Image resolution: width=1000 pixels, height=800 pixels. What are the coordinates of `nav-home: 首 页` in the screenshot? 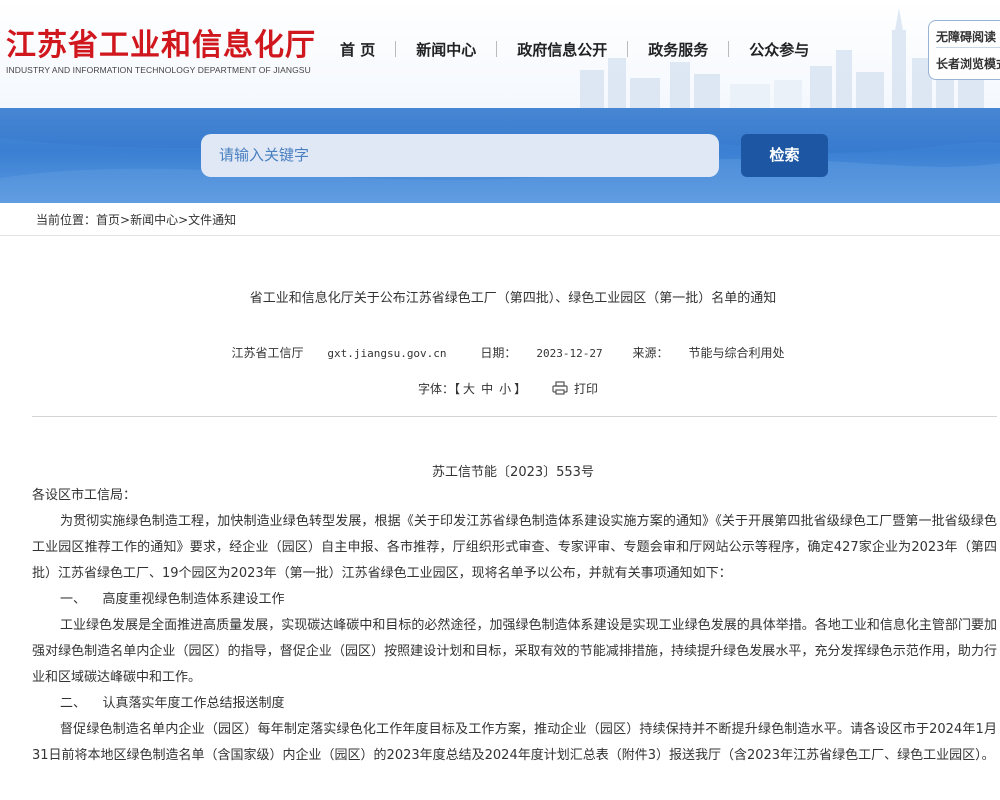 It's located at (357, 49).